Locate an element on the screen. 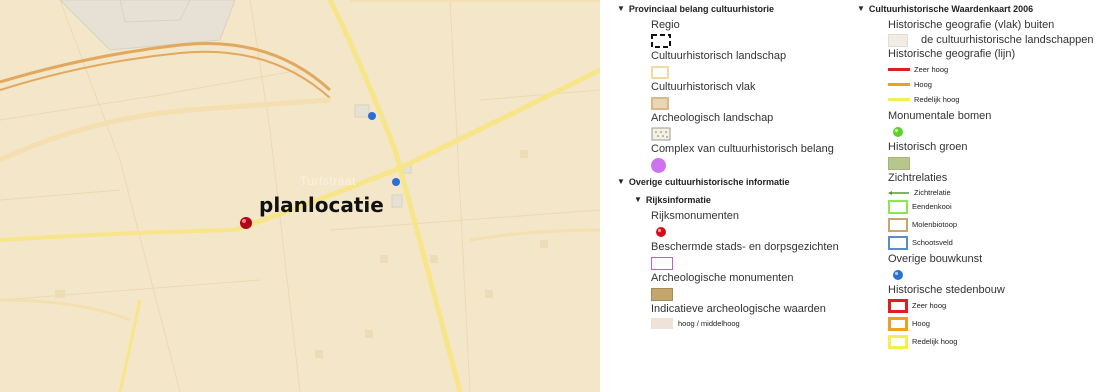 This screenshot has height=392, width=1104. rijksmonument-symbol is located at coordinates (751, 232).